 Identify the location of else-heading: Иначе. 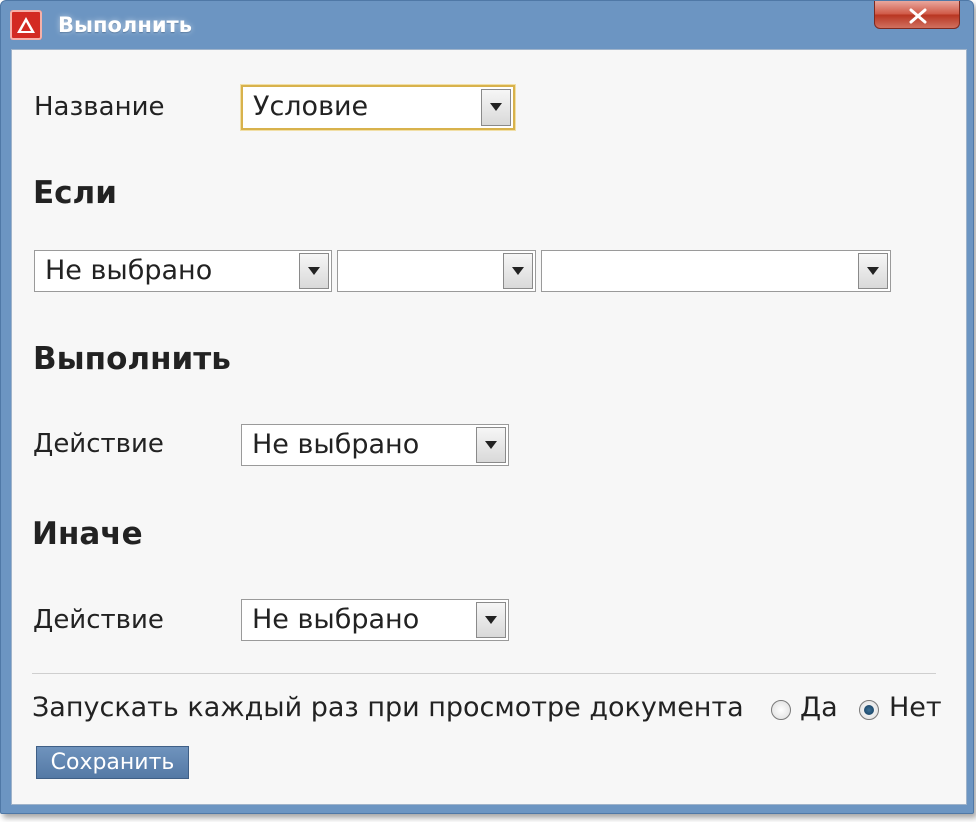
(87, 534).